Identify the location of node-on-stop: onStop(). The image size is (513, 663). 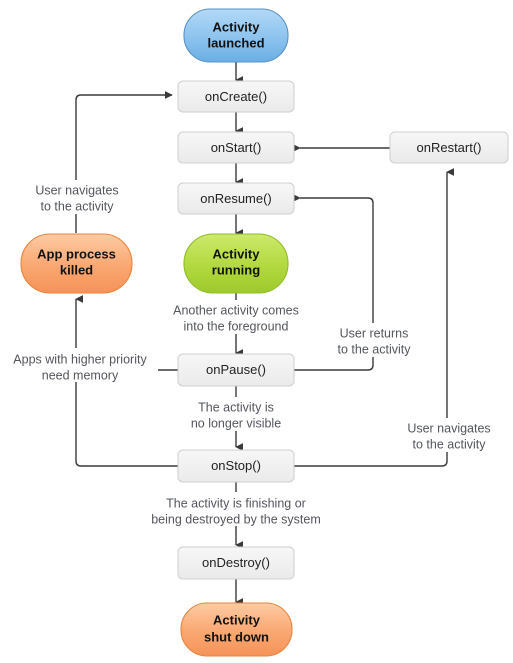
(236, 466).